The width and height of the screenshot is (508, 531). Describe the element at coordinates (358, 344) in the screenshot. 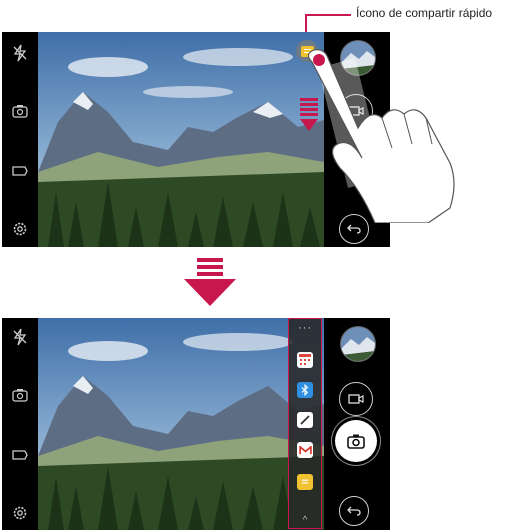

I see `gallery-thumbnail` at that location.